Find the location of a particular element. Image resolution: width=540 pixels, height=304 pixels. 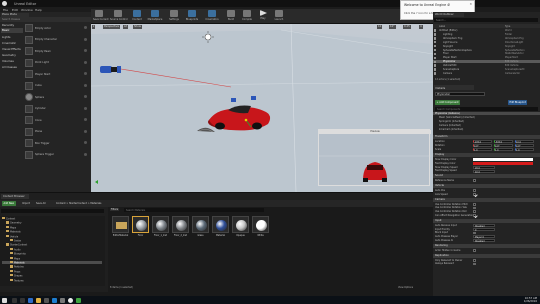

category-all-classes: All Classes is located at coordinates (12, 67).